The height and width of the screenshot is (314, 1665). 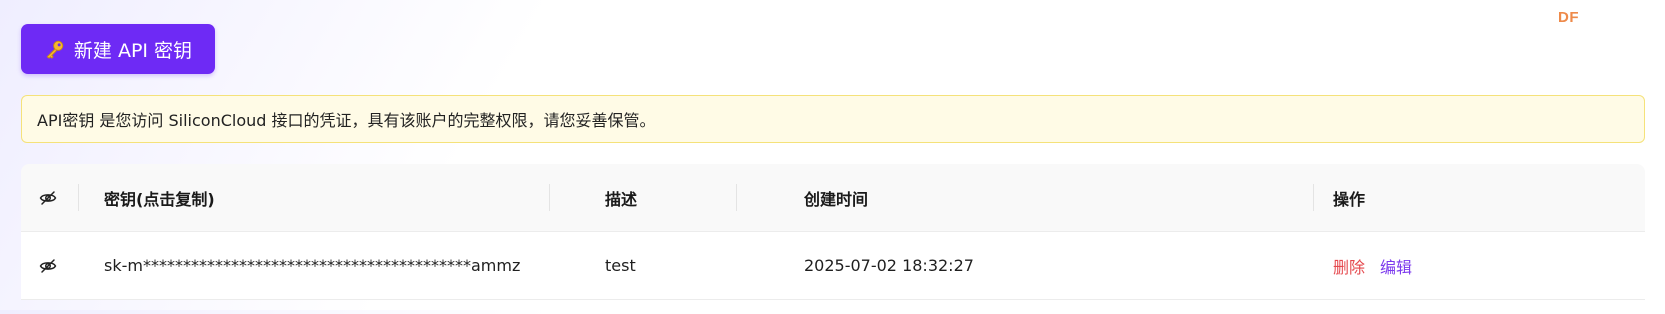 I want to click on new-api-key-button: 新建 API 密钥, so click(x=118, y=49).